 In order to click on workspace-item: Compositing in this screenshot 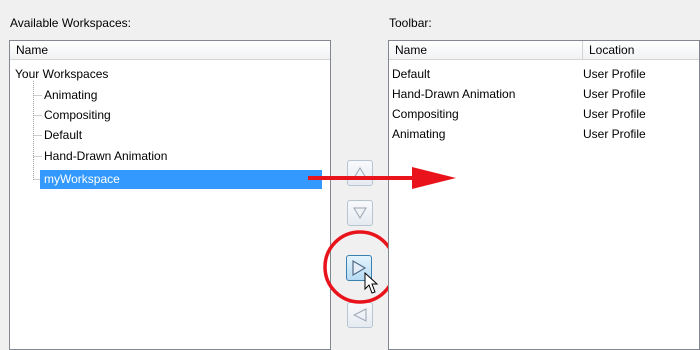, I will do `click(60, 115)`.